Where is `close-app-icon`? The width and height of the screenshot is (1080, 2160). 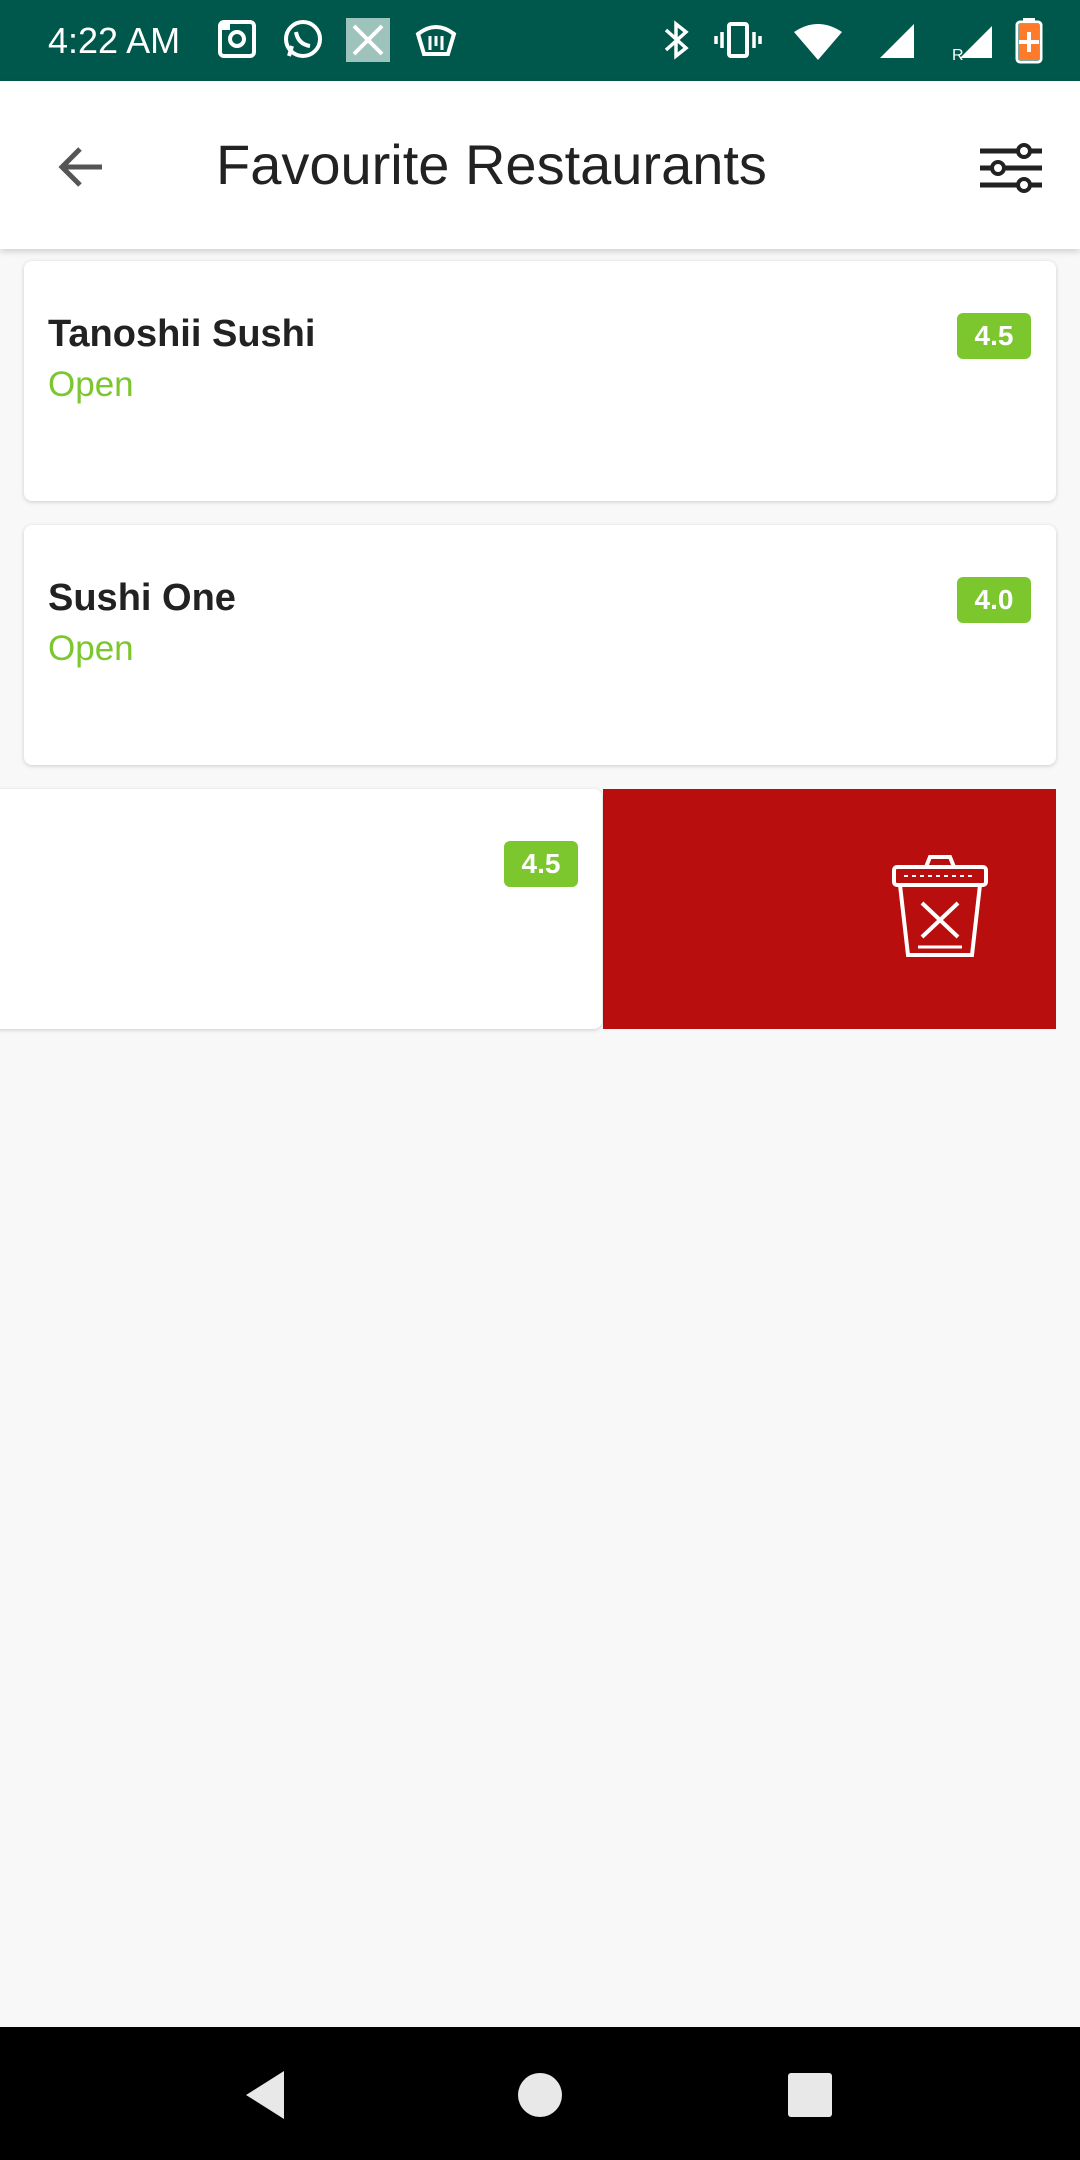 close-app-icon is located at coordinates (368, 40).